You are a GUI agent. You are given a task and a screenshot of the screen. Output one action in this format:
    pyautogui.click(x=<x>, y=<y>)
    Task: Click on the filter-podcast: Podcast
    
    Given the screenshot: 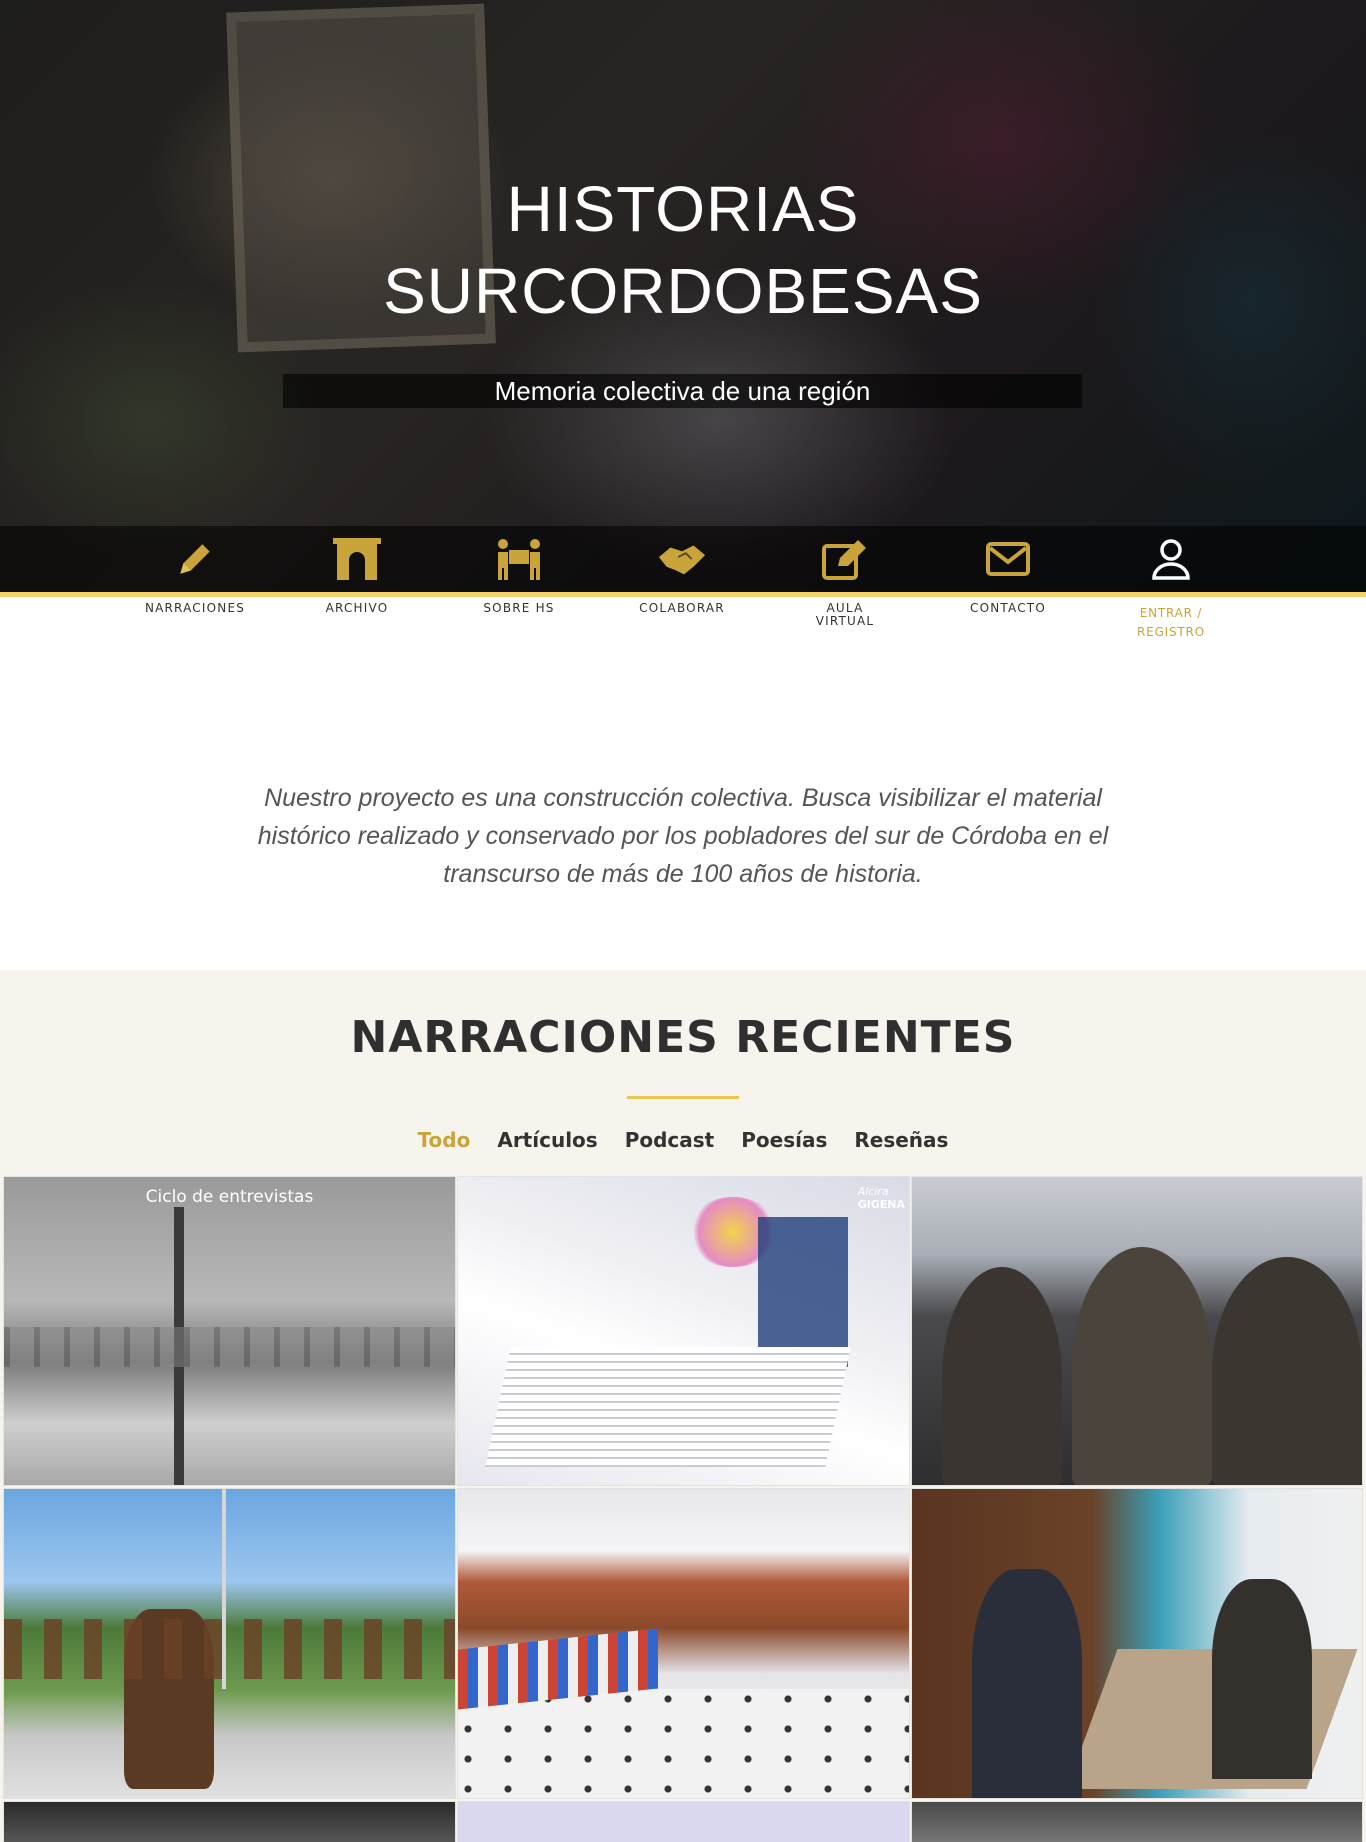 What is the action you would take?
    pyautogui.click(x=670, y=1140)
    